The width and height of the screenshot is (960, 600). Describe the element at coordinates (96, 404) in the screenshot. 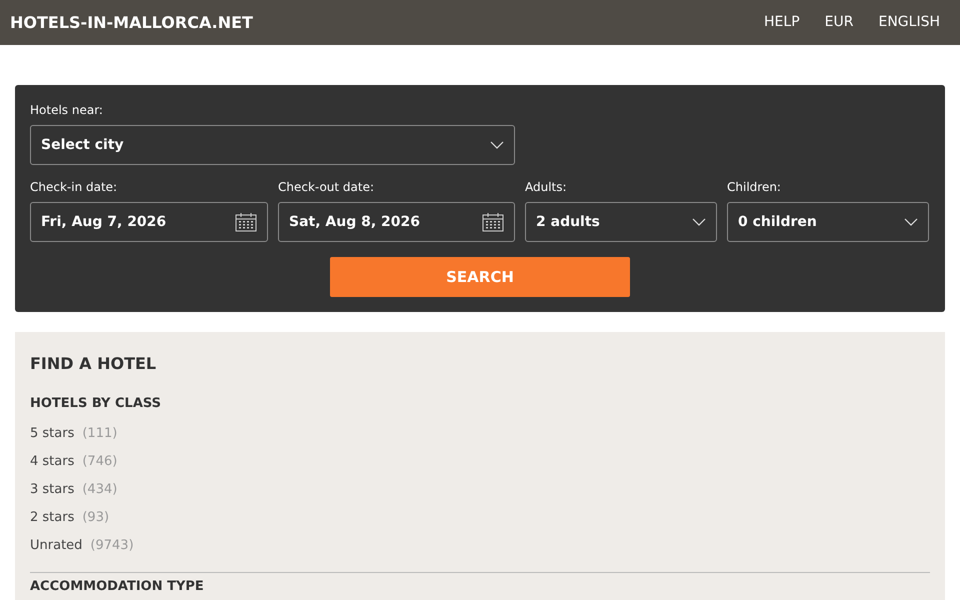

I see `section-heading: HOTELS BY CLASS` at that location.